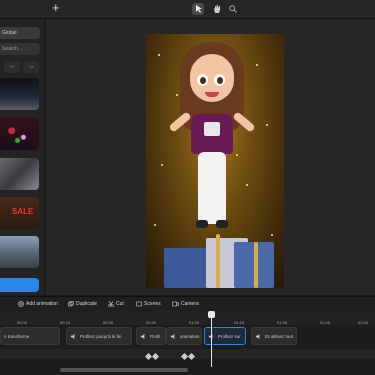 This screenshot has width=375, height=375. What do you see at coordinates (194, 322) in the screenshot?
I see `ruler-tick: 01:00` at bounding box center [194, 322].